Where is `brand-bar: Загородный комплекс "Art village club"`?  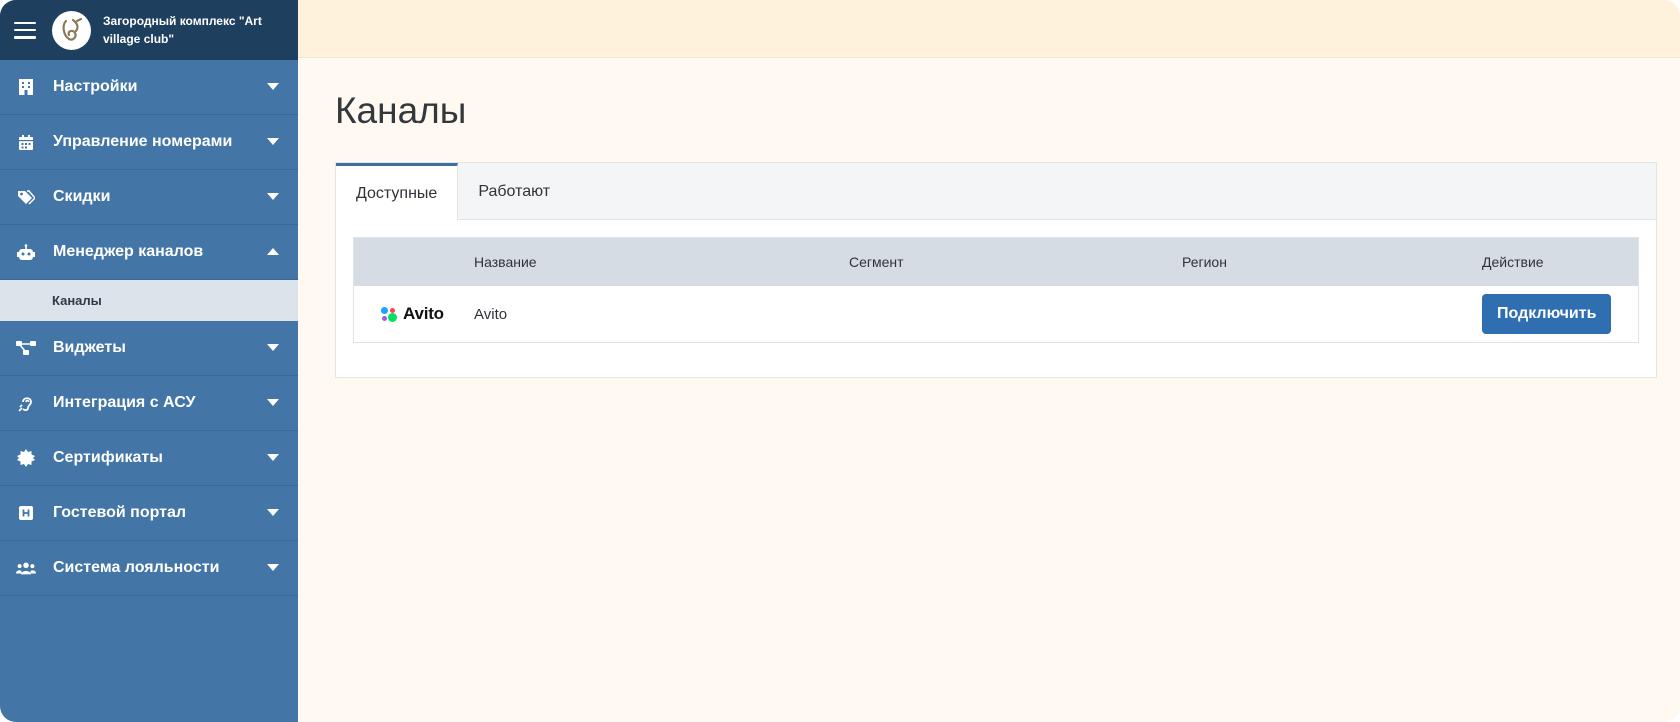
brand-bar: Загородный комплекс "Art village club" is located at coordinates (149, 30).